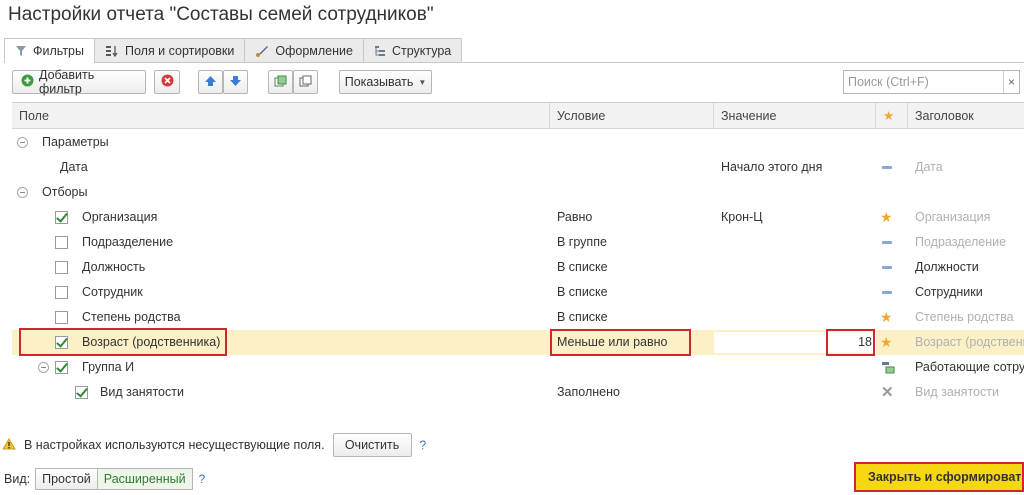  I want to click on column-condition: Условие, so click(632, 116).